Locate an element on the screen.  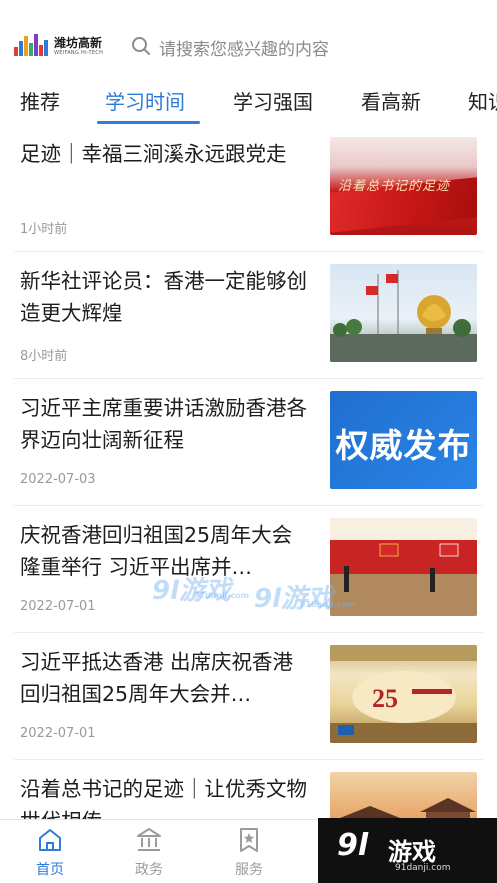
news-item: 足迹｜幸福三涧溪永远跟党走 1小时前 沿着总书记的足迹 is located at coordinates (248, 187).